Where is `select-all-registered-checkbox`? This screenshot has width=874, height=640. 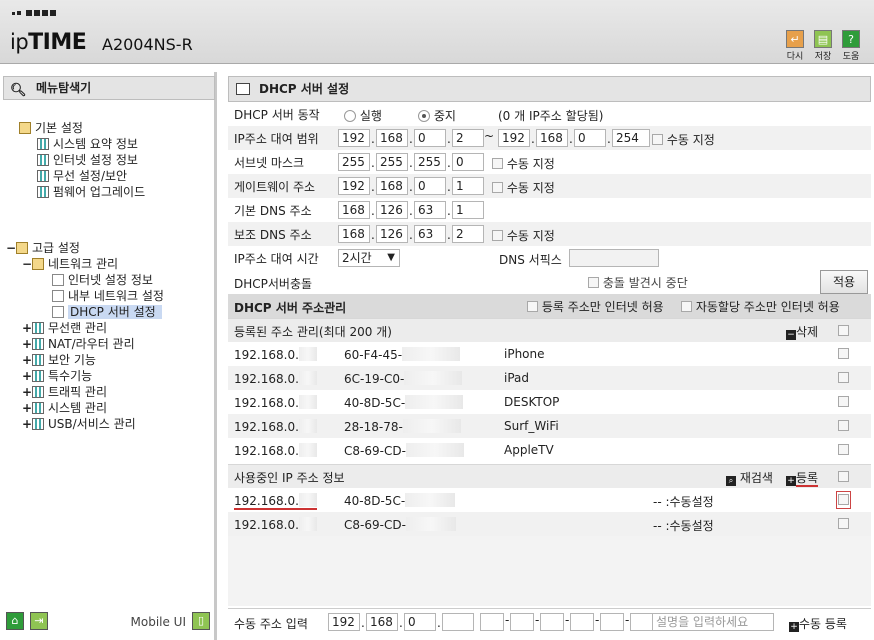
select-all-registered-checkbox is located at coordinates (843, 331).